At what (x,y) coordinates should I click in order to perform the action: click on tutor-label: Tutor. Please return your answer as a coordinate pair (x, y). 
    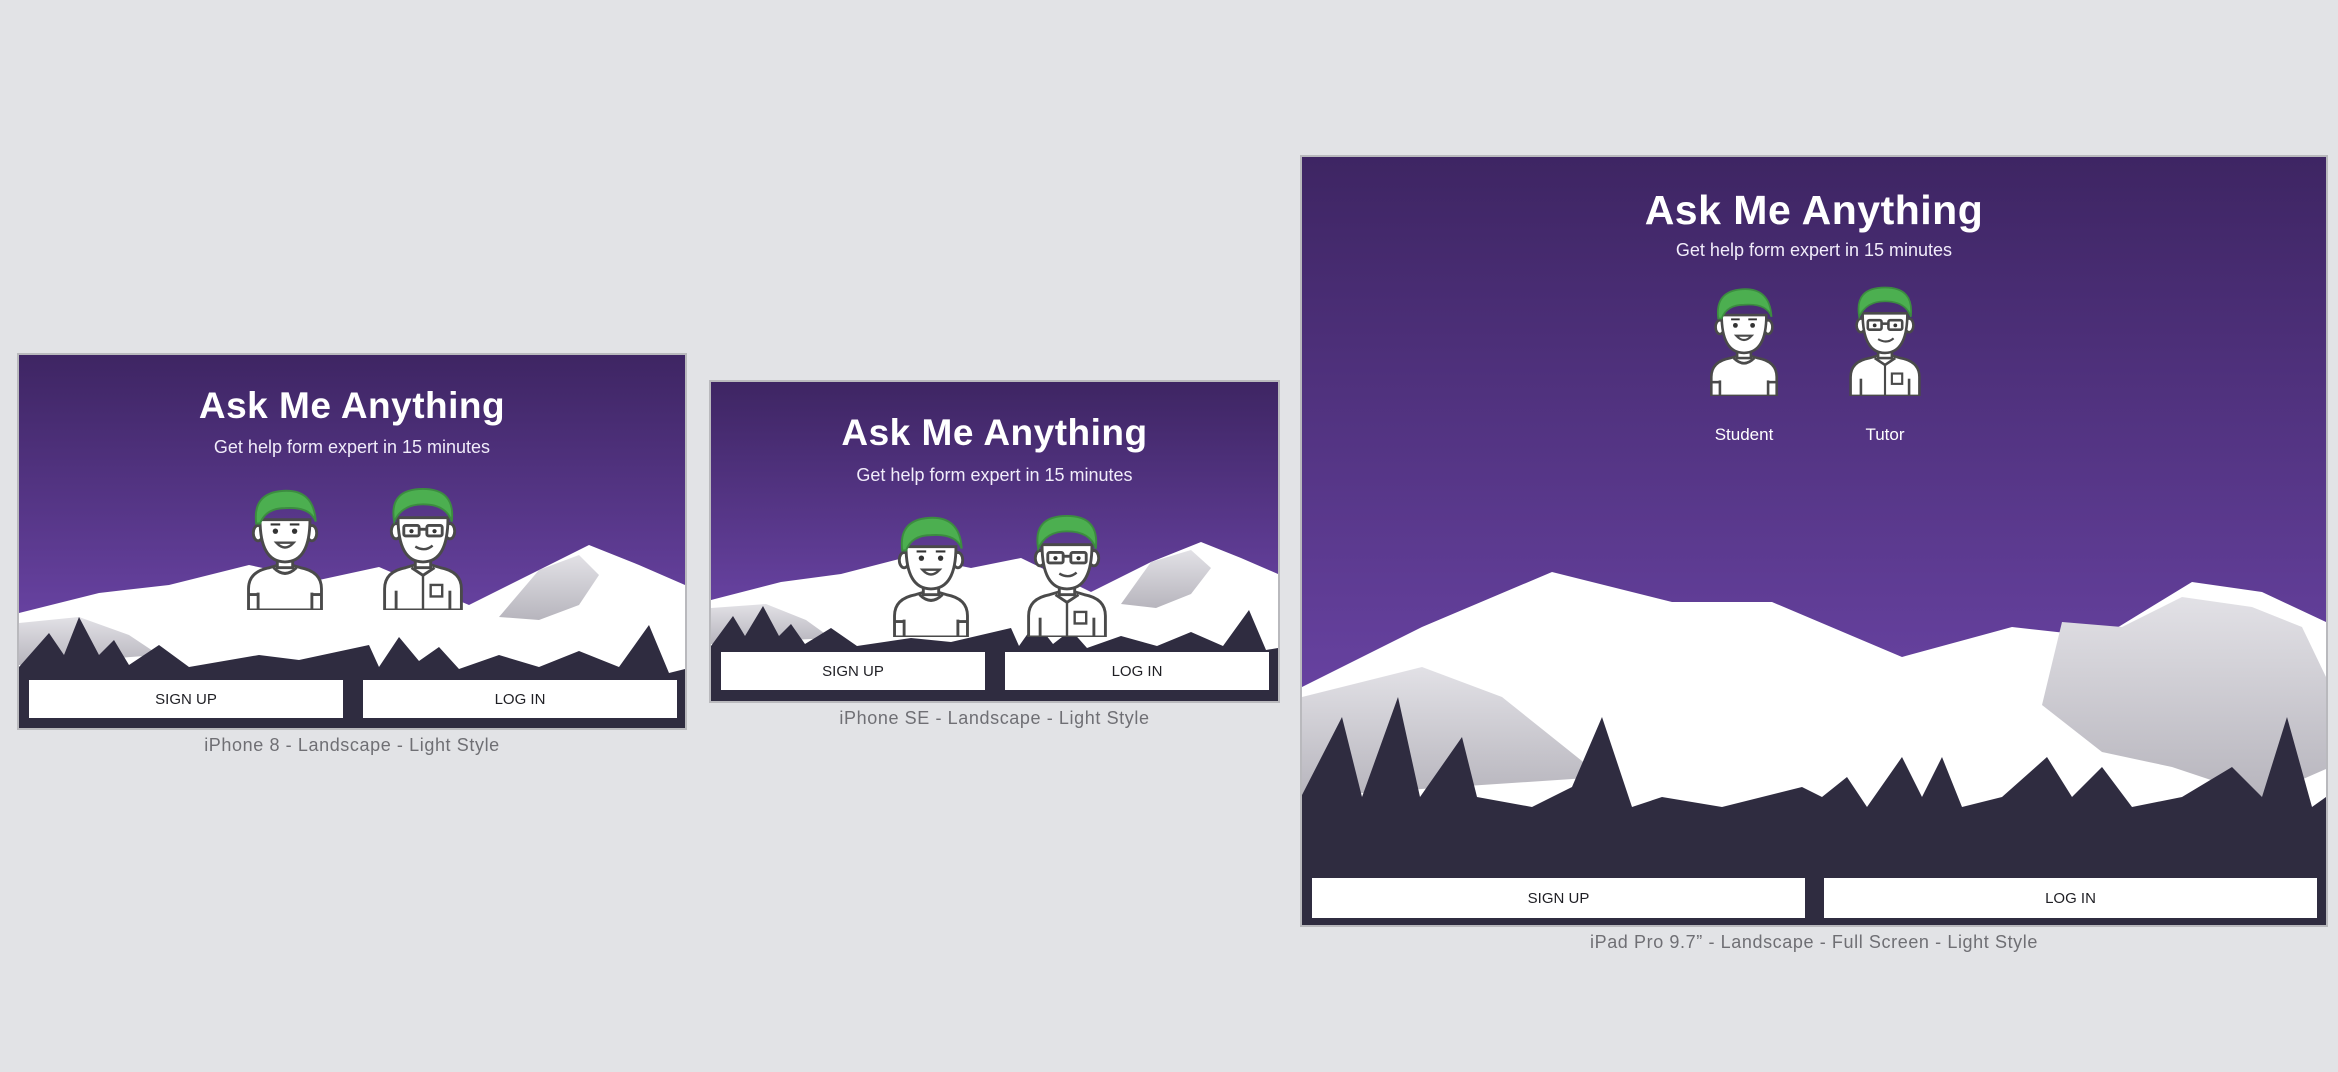
    Looking at the image, I should click on (1885, 434).